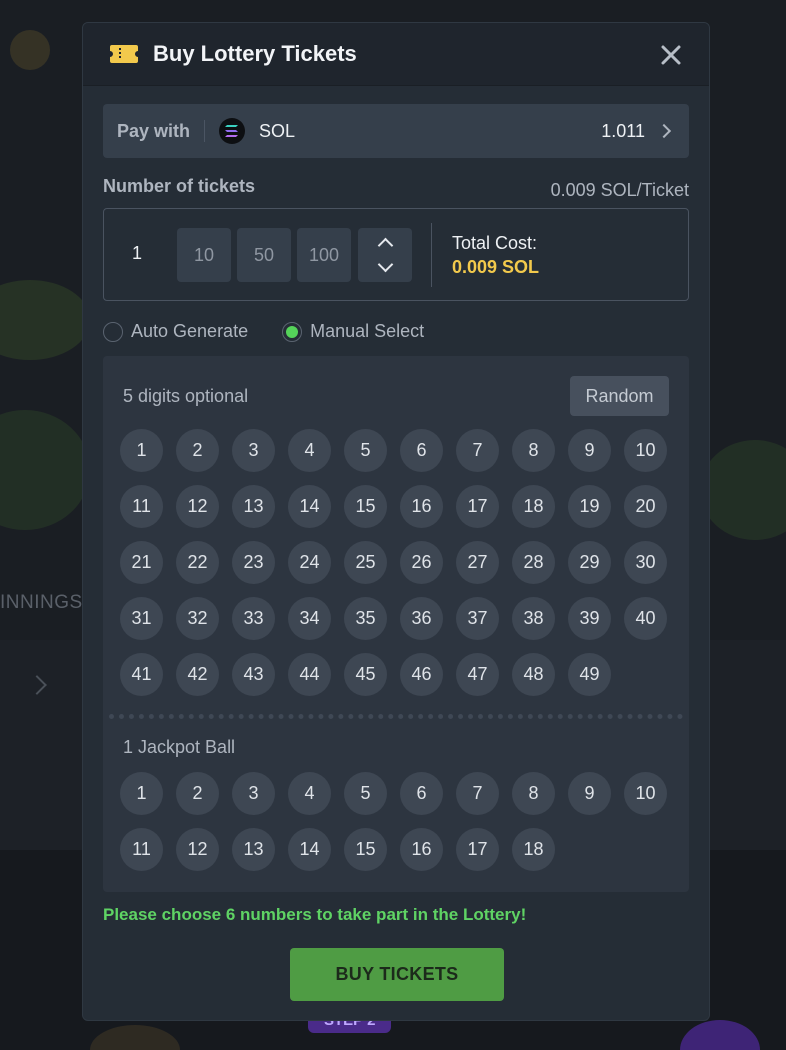  I want to click on ticket-icon, so click(124, 54).